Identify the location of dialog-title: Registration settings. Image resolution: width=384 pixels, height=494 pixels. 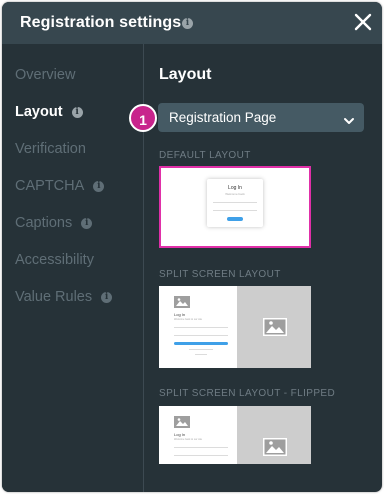
(101, 22).